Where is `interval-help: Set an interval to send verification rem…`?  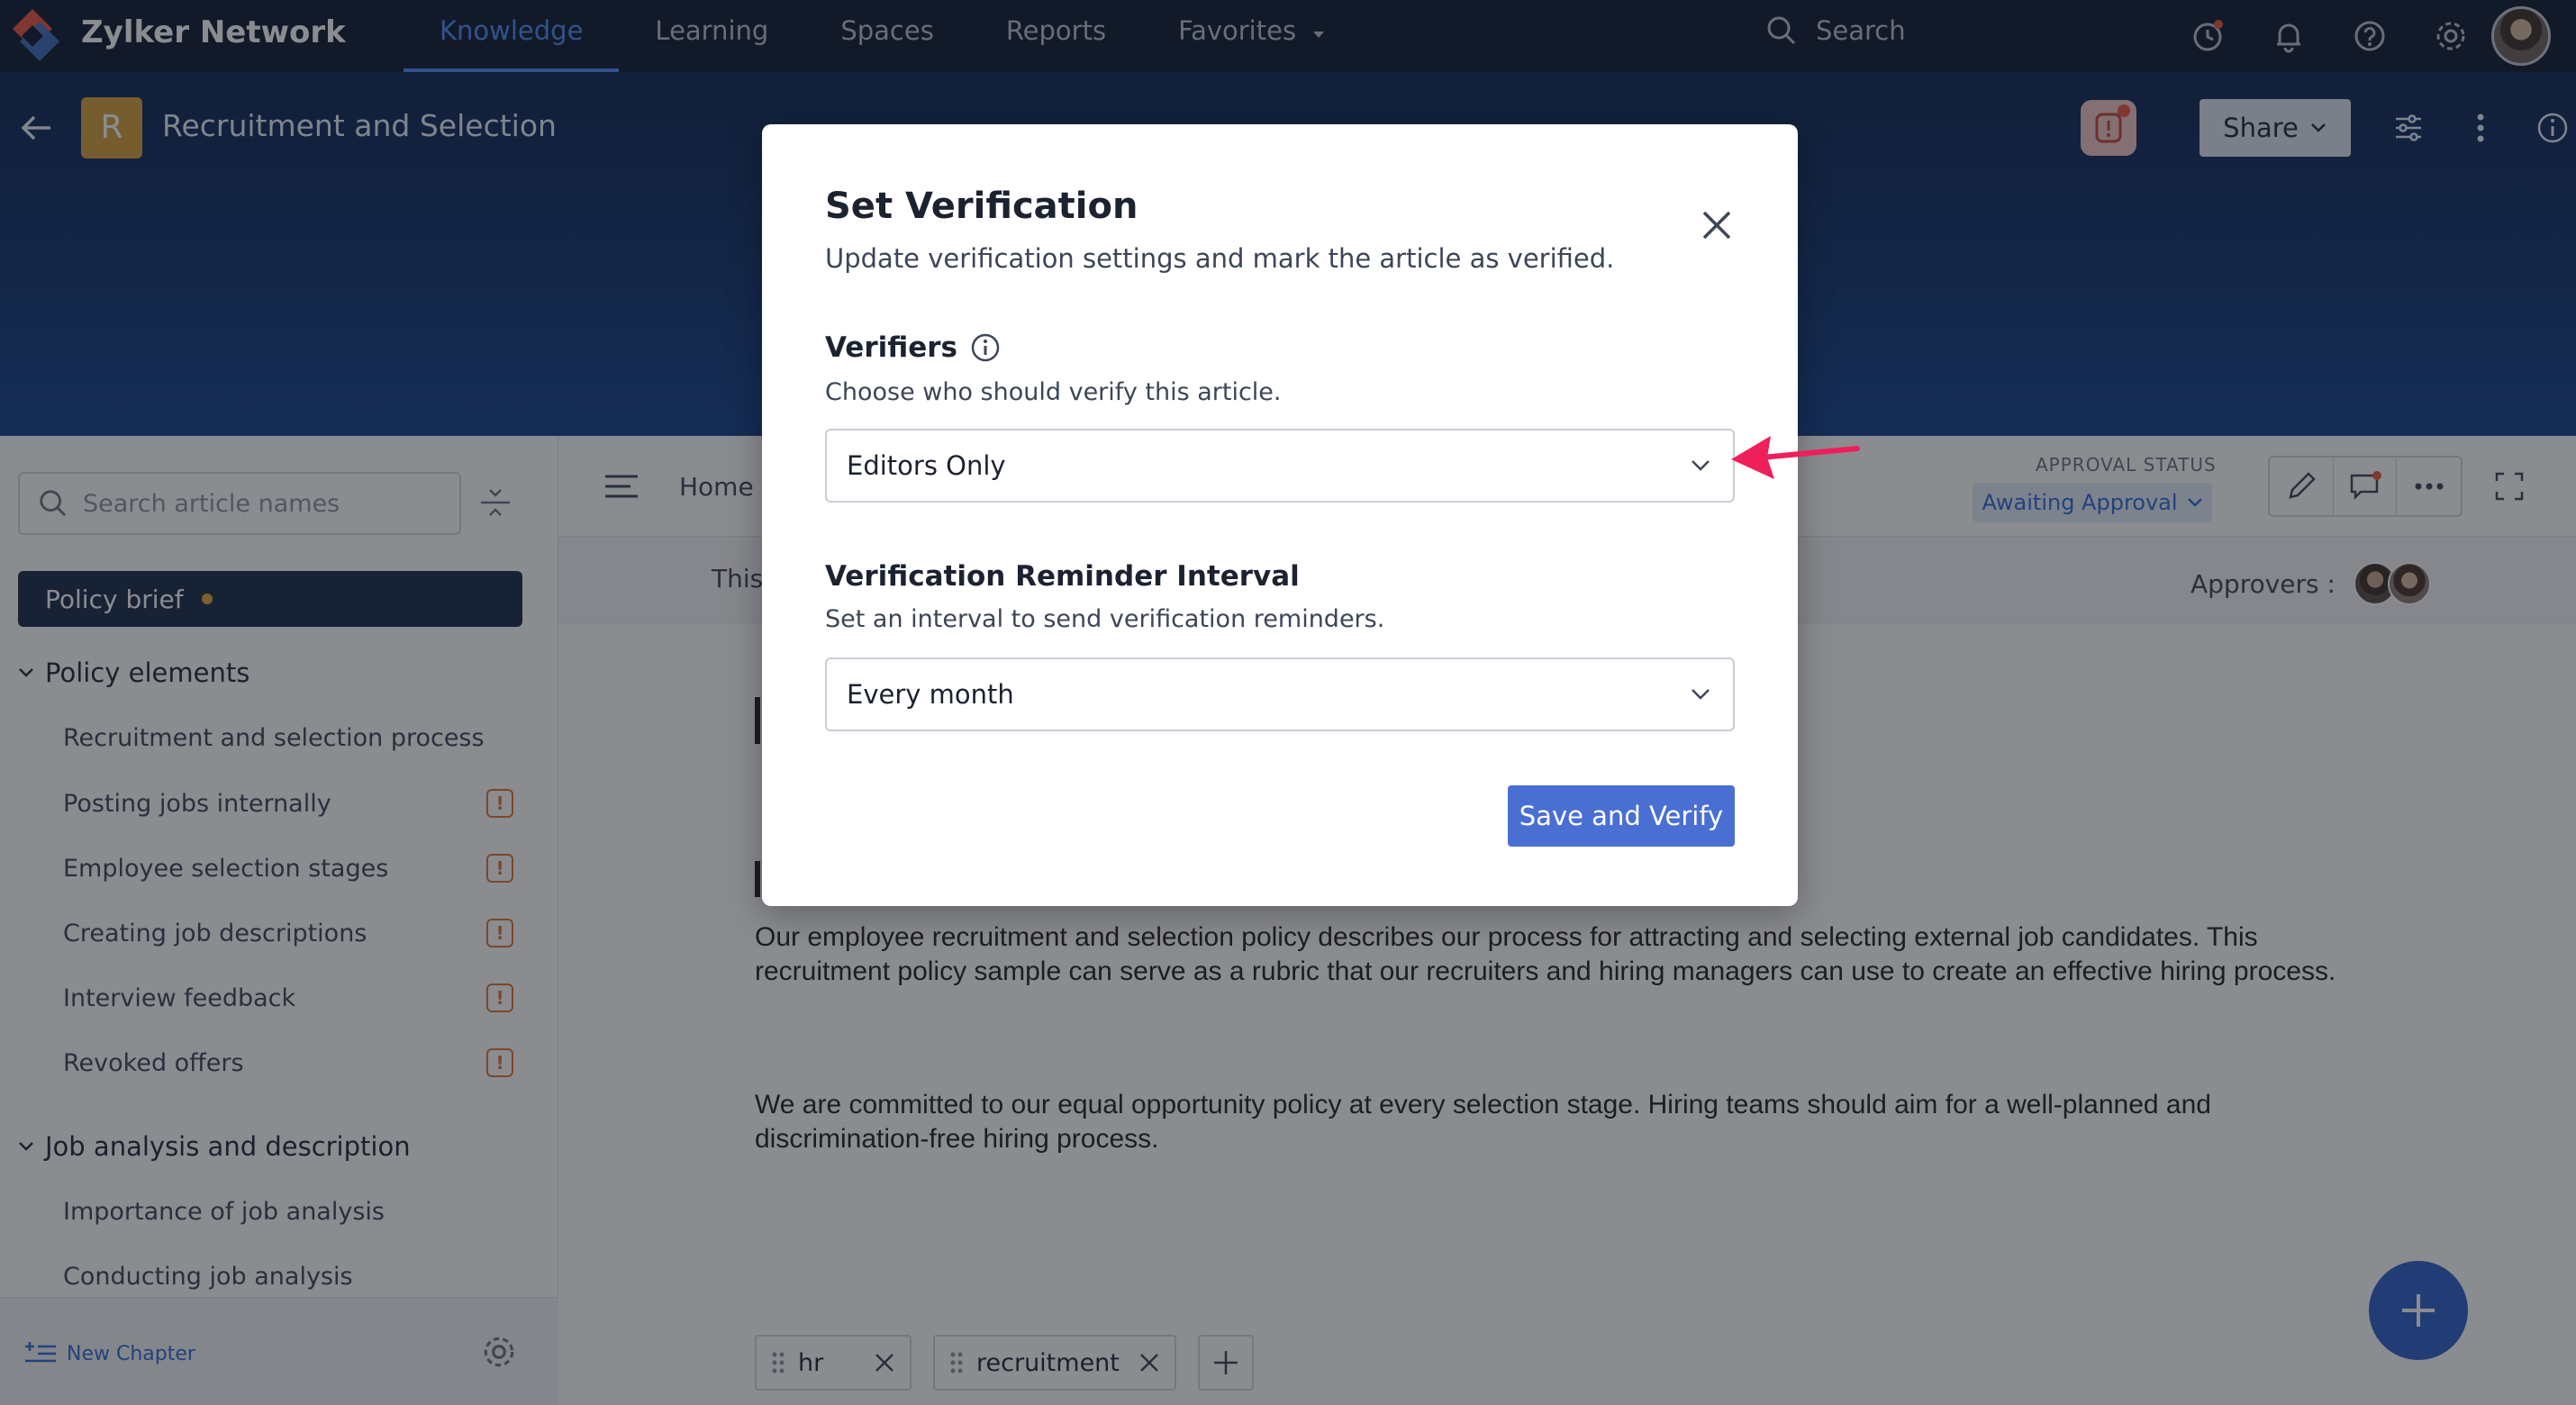
interval-help: Set an interval to send verification rem… is located at coordinates (1105, 619).